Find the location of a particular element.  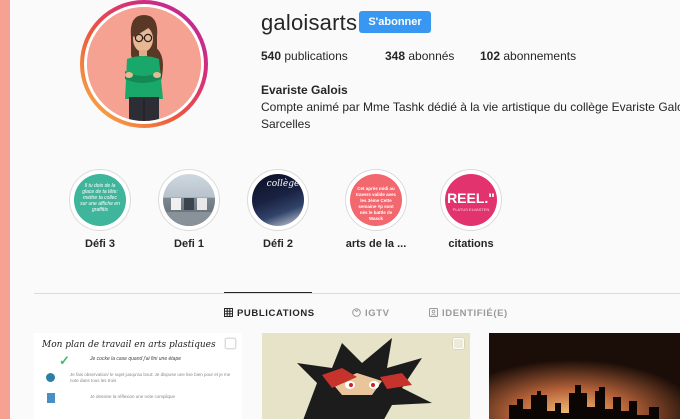

highlight-cover is located at coordinates (189, 200).